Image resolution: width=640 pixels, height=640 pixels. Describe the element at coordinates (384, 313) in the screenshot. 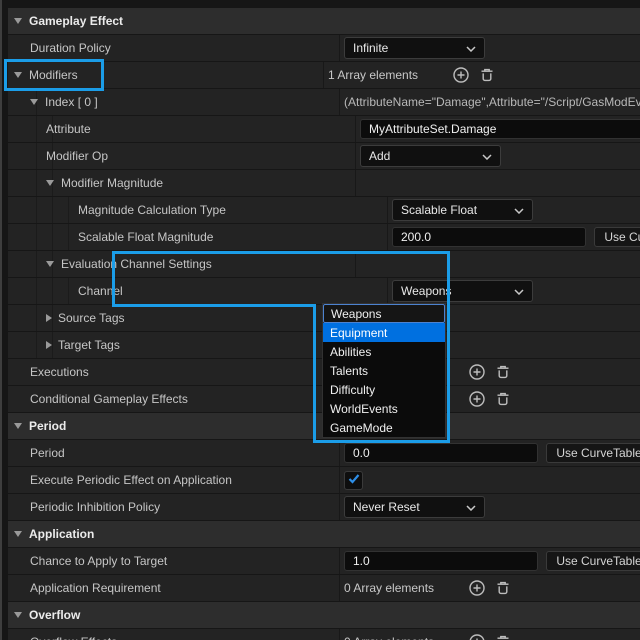

I see `dropdown-item-weapons: Weapons` at that location.